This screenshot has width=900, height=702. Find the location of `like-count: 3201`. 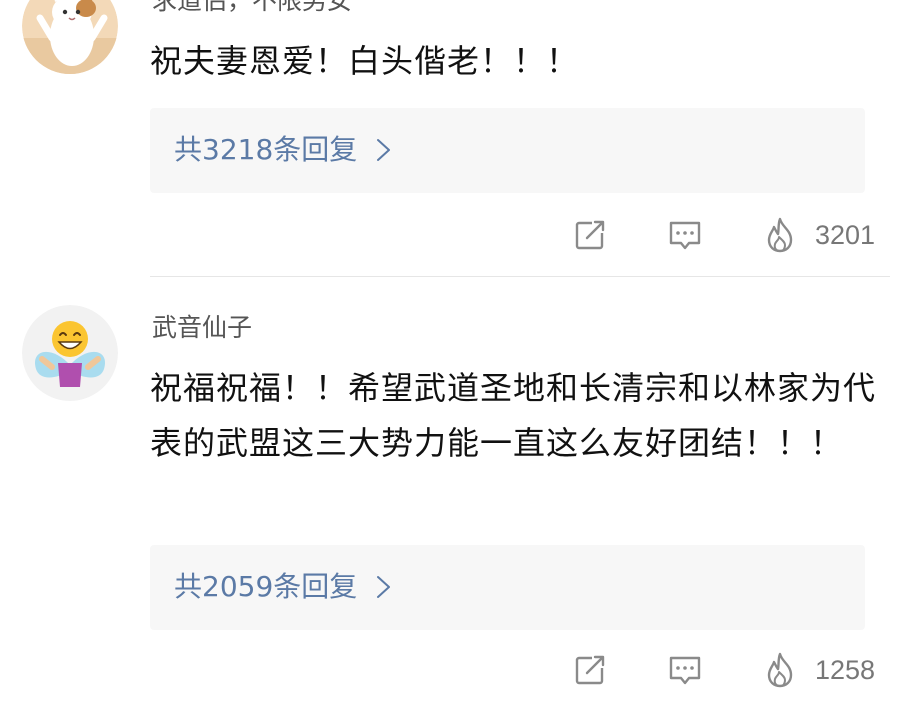

like-count: 3201 is located at coordinates (845, 235).